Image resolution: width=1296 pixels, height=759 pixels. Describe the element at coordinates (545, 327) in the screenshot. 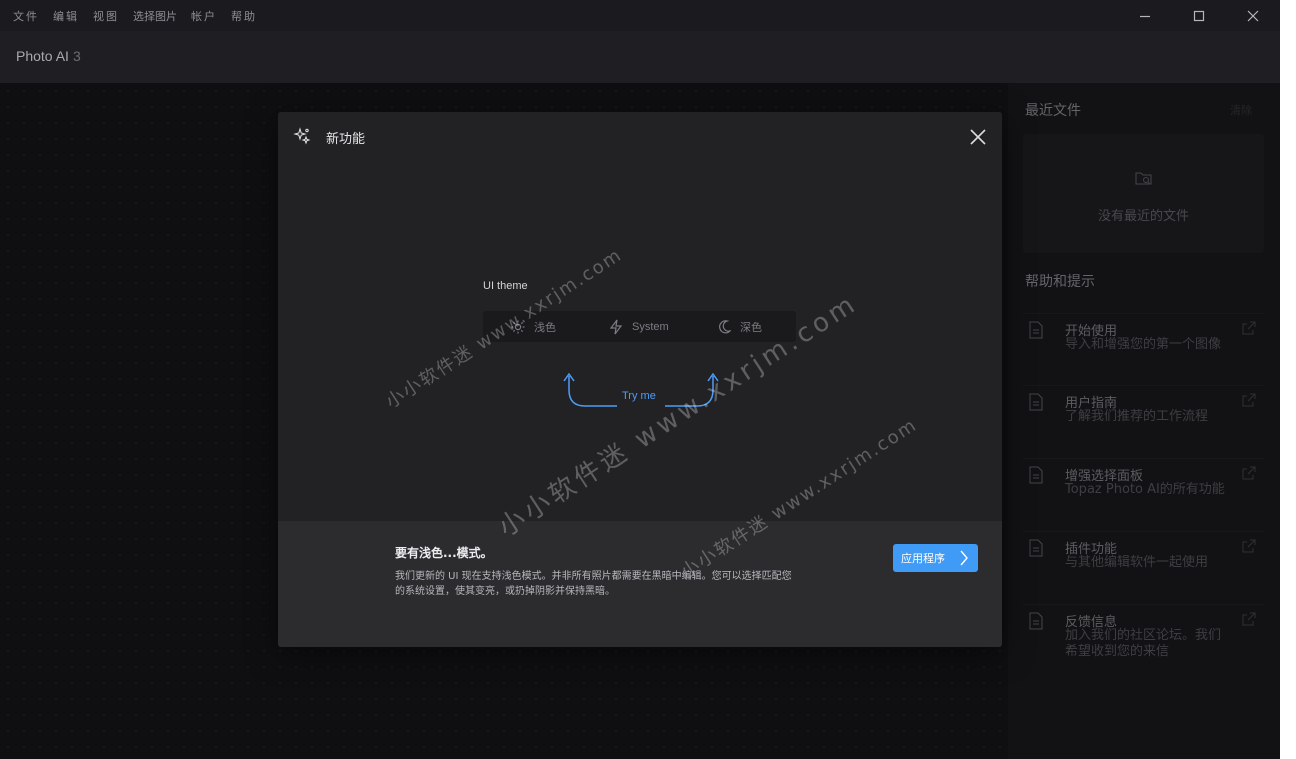

I see `theme-option-label: 浅色` at that location.